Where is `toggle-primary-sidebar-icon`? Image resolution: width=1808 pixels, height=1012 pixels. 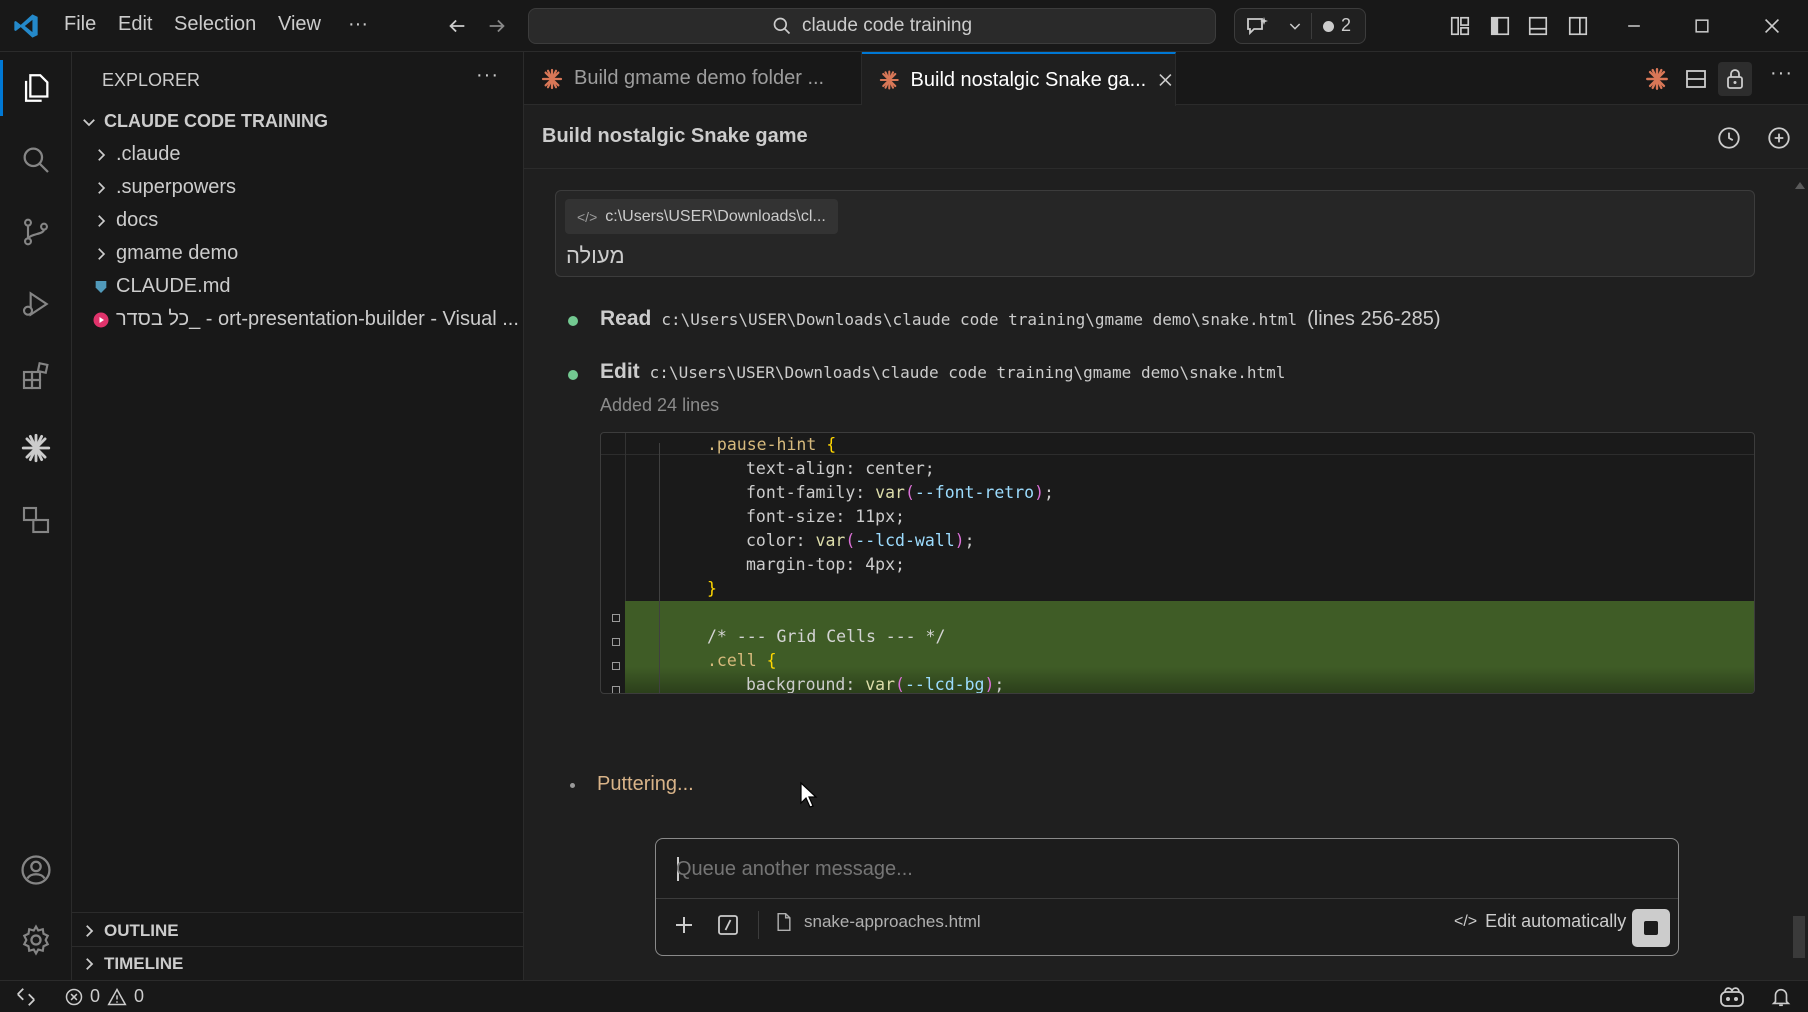 toggle-primary-sidebar-icon is located at coordinates (1500, 26).